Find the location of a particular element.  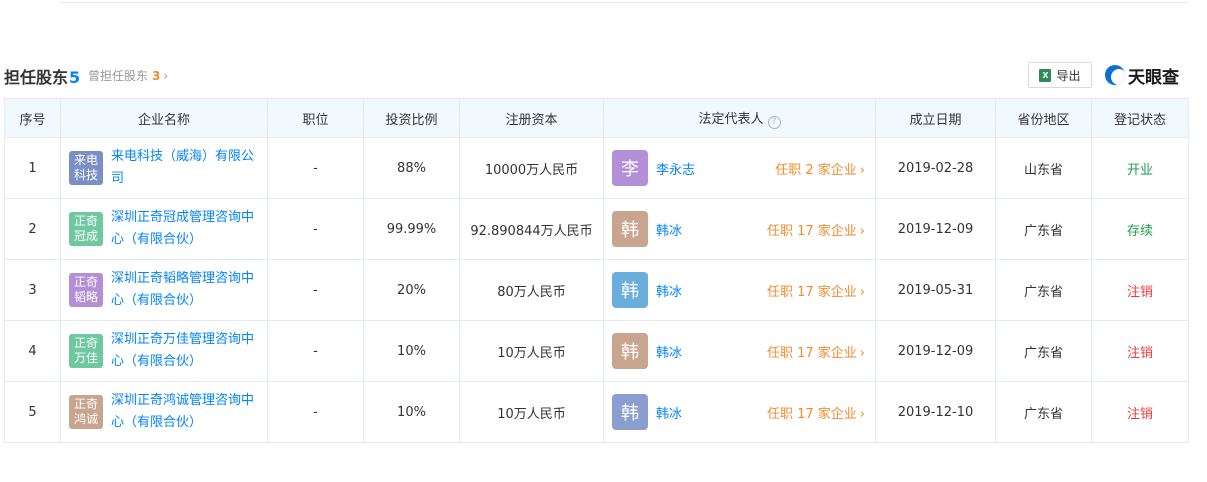

company-logo-badge: 正奇 万佳 is located at coordinates (86, 351).